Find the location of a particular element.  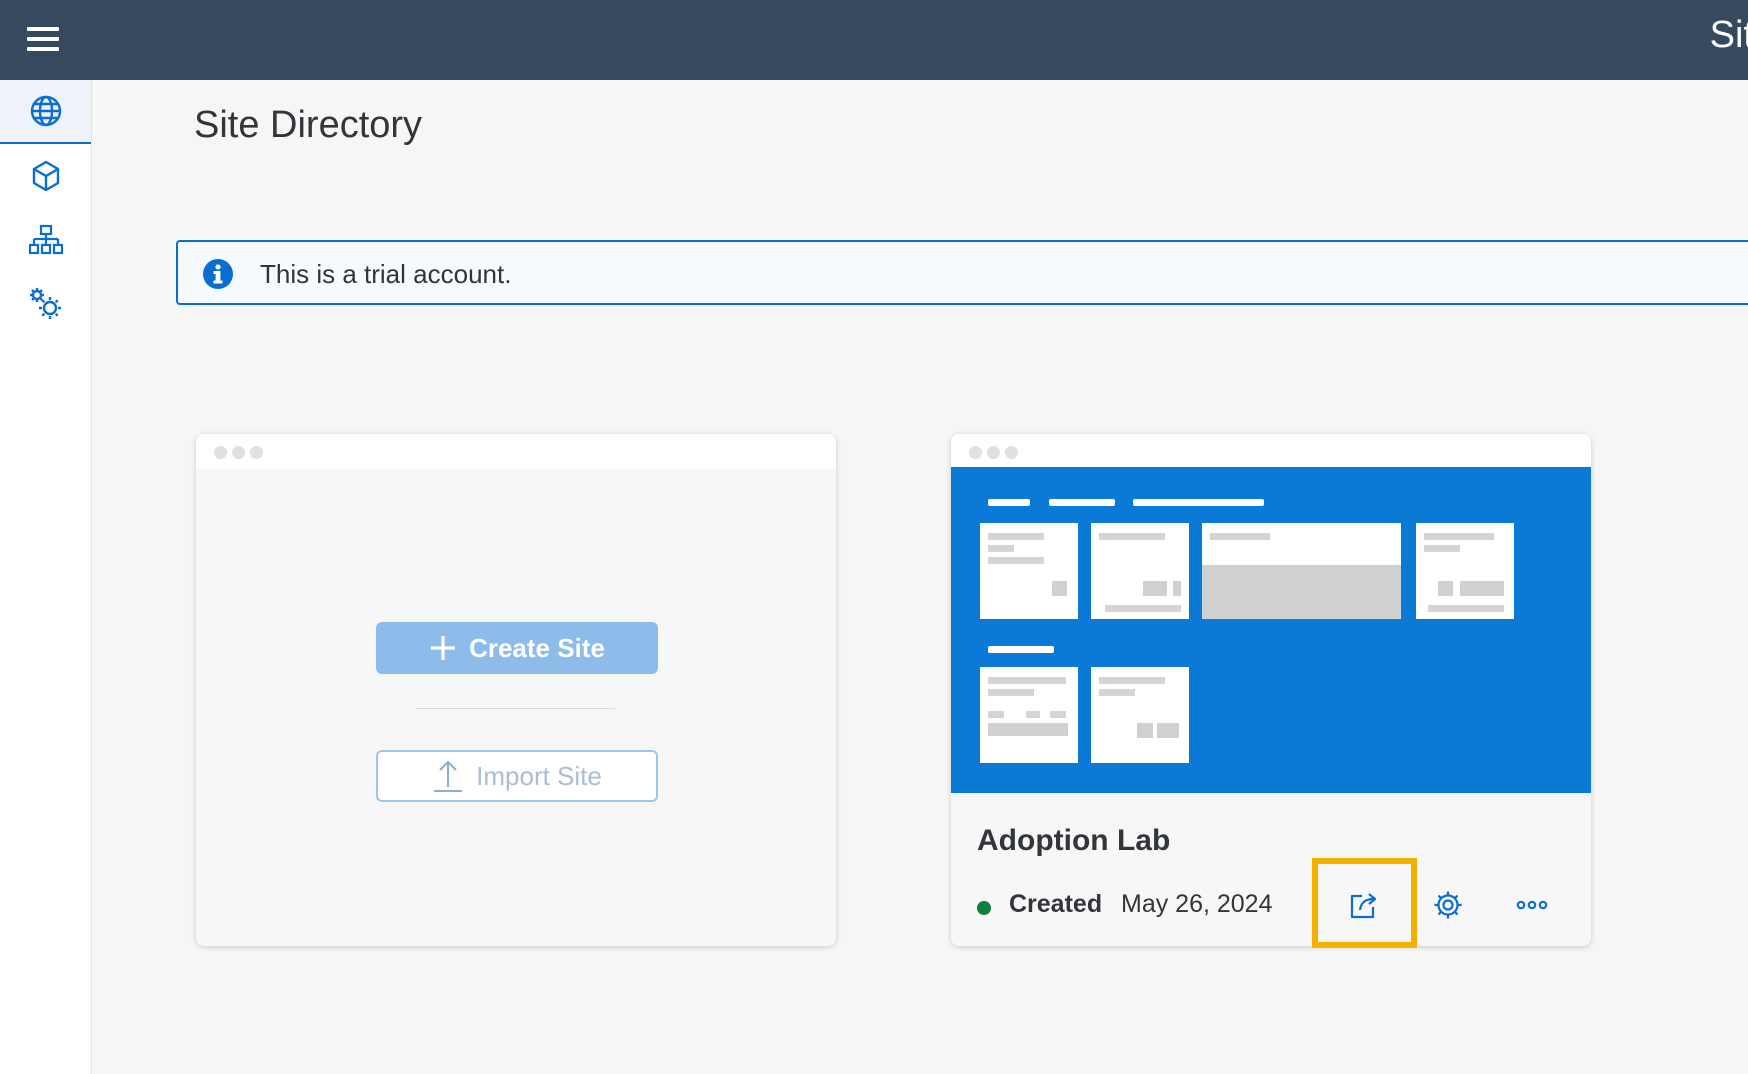

trial-message-strip: This is a trial account. is located at coordinates (962, 272).